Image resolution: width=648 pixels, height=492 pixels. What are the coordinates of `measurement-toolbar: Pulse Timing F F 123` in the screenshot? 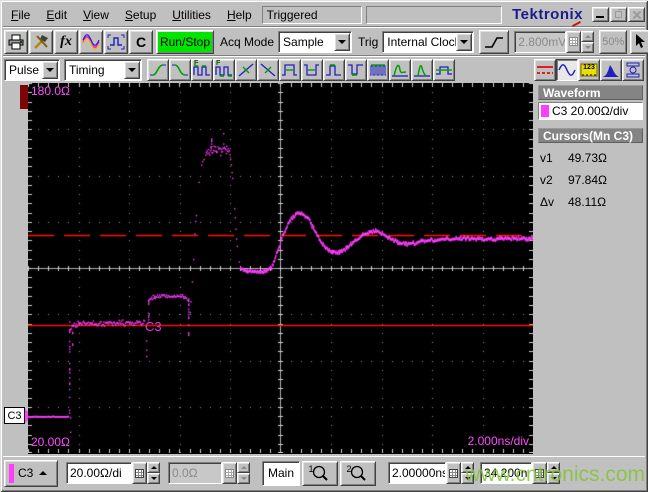 It's located at (324, 70).